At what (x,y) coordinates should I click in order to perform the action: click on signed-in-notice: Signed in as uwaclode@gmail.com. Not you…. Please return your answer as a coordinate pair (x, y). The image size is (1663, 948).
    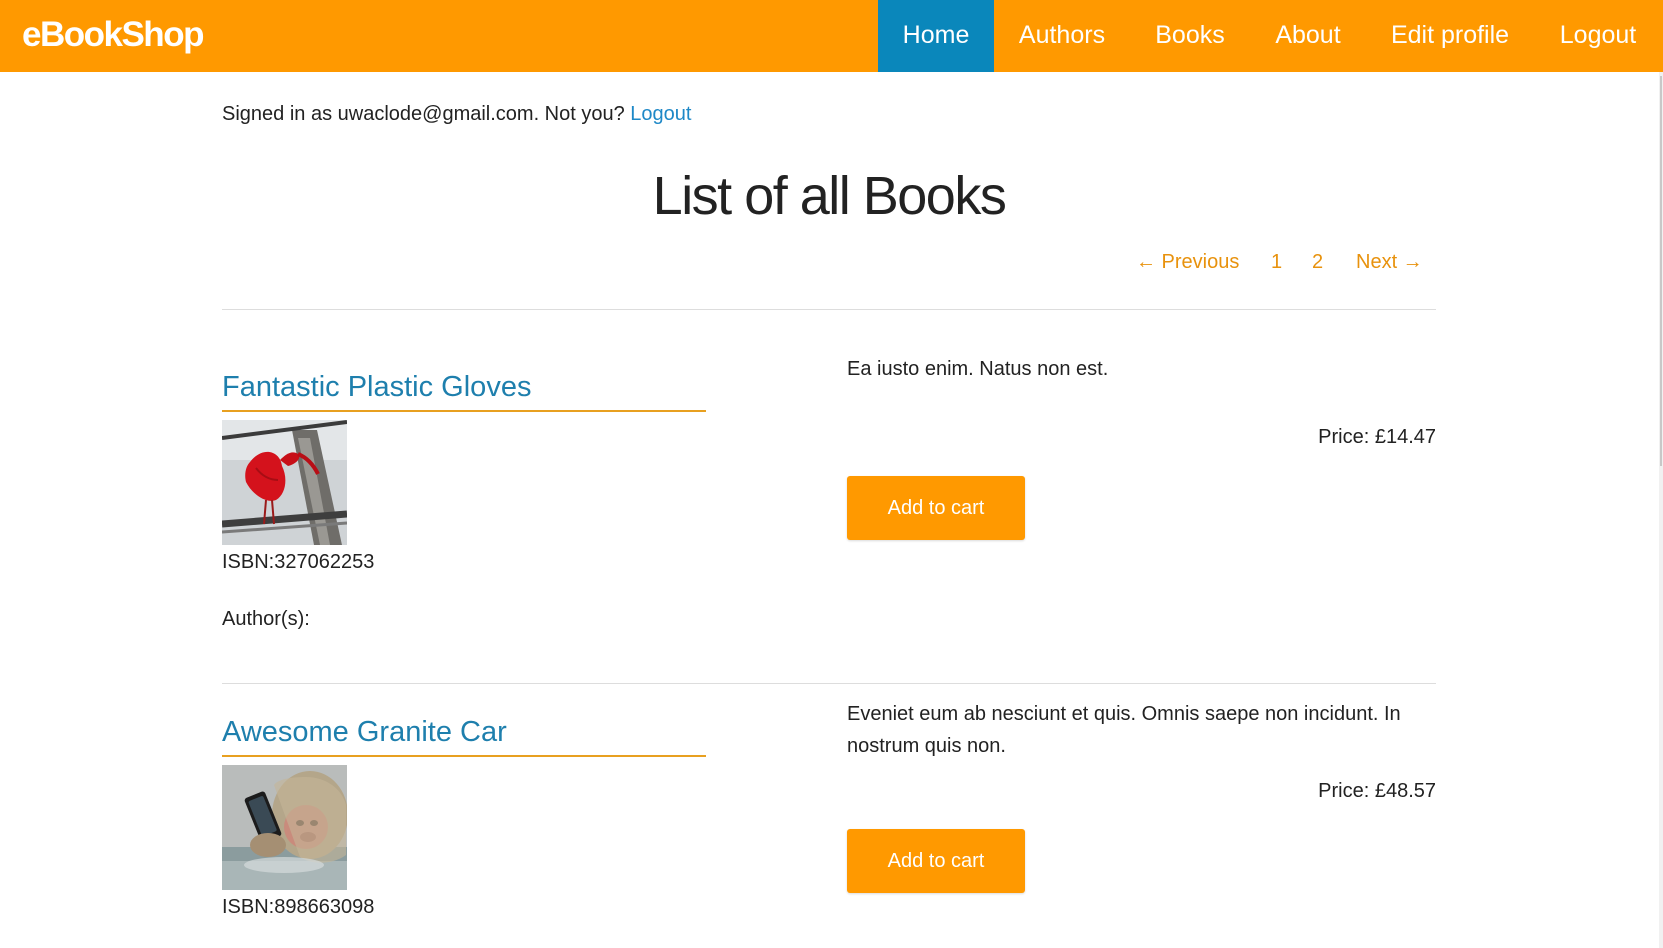
    Looking at the image, I should click on (456, 114).